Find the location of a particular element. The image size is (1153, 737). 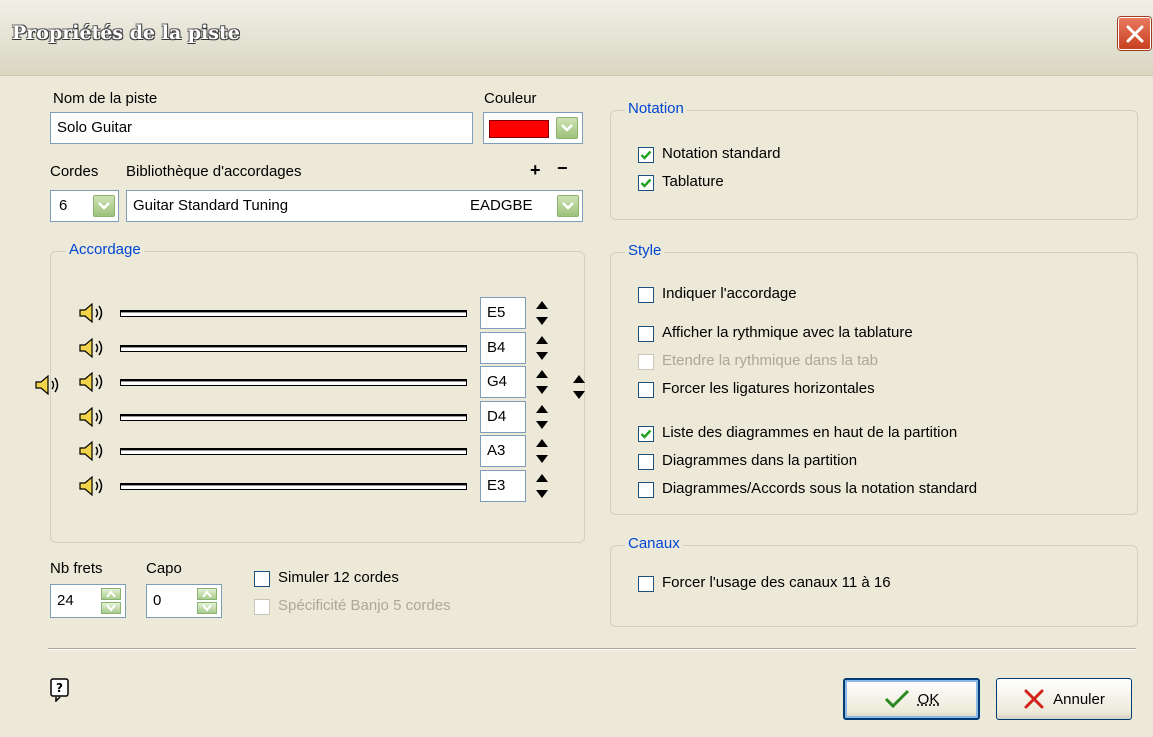

frets-value: 24 is located at coordinates (65, 600).